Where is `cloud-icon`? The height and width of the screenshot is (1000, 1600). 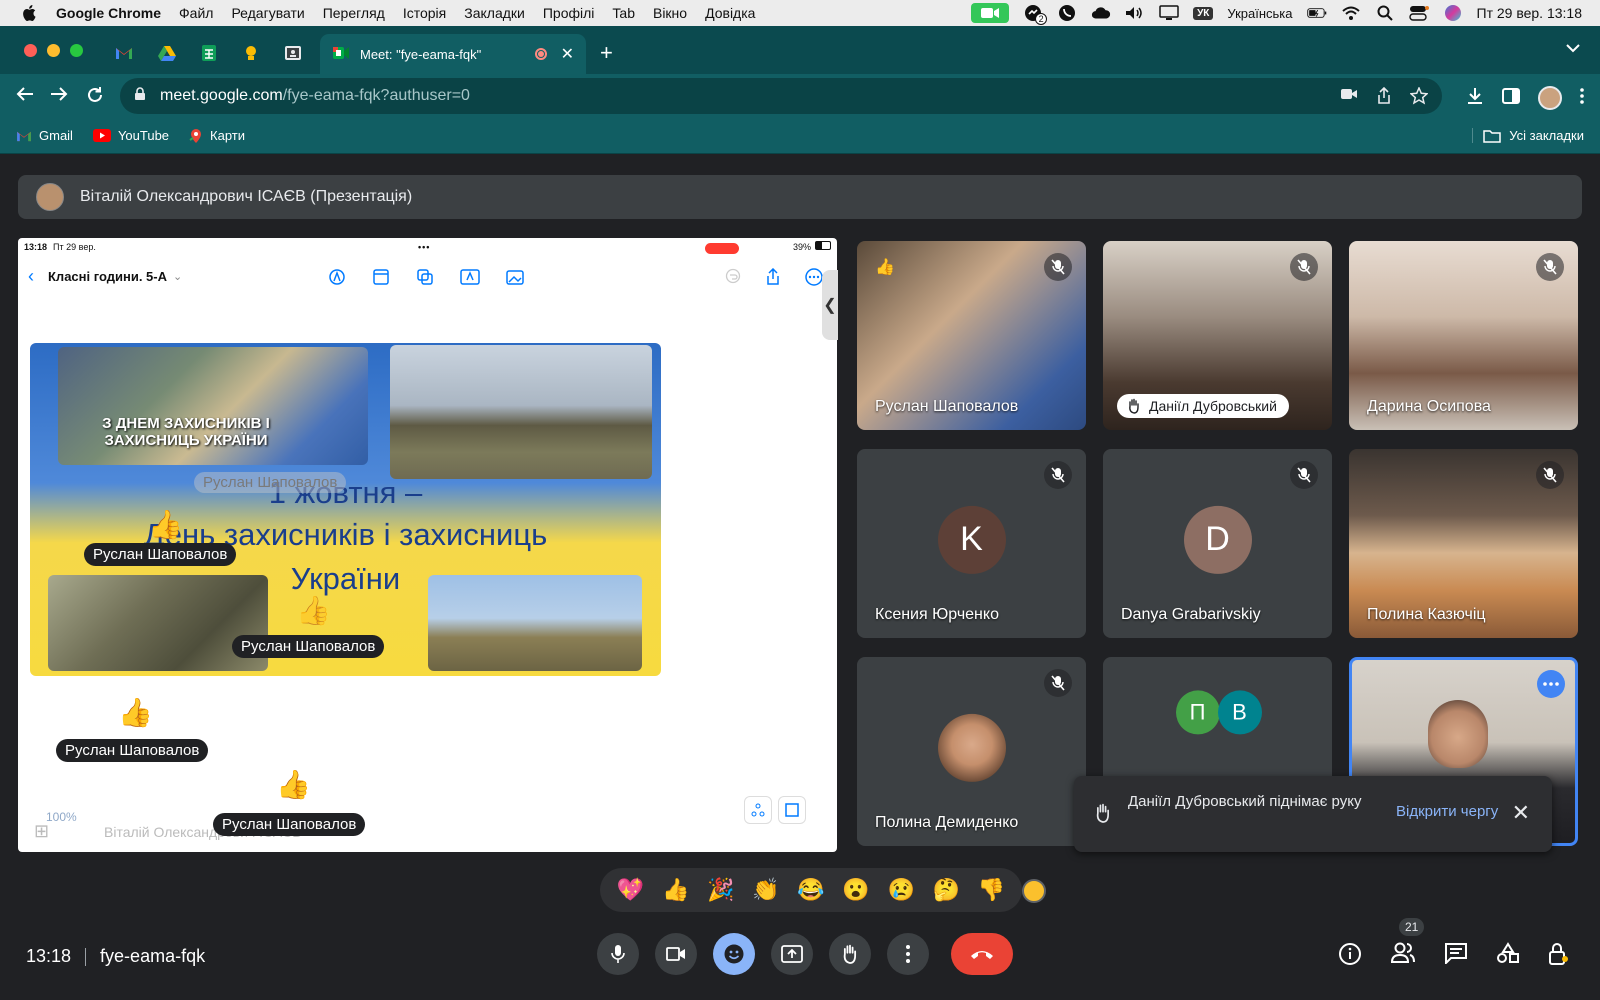
cloud-icon is located at coordinates (1101, 13).